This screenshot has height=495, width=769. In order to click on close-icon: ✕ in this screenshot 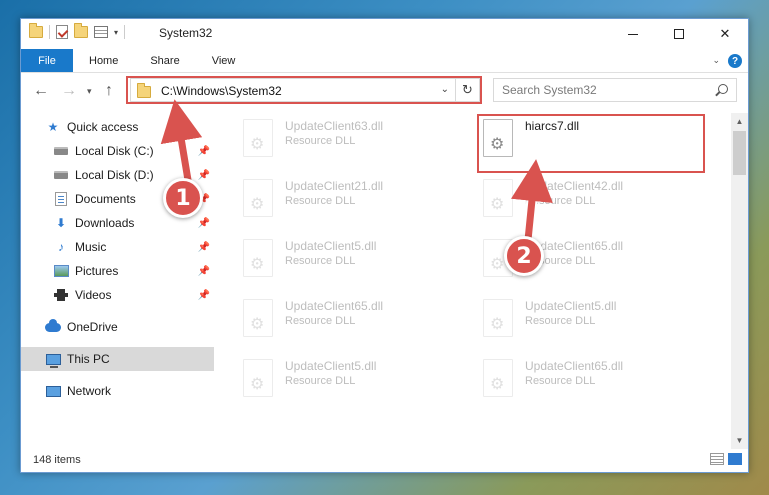, I will do `click(725, 33)`.